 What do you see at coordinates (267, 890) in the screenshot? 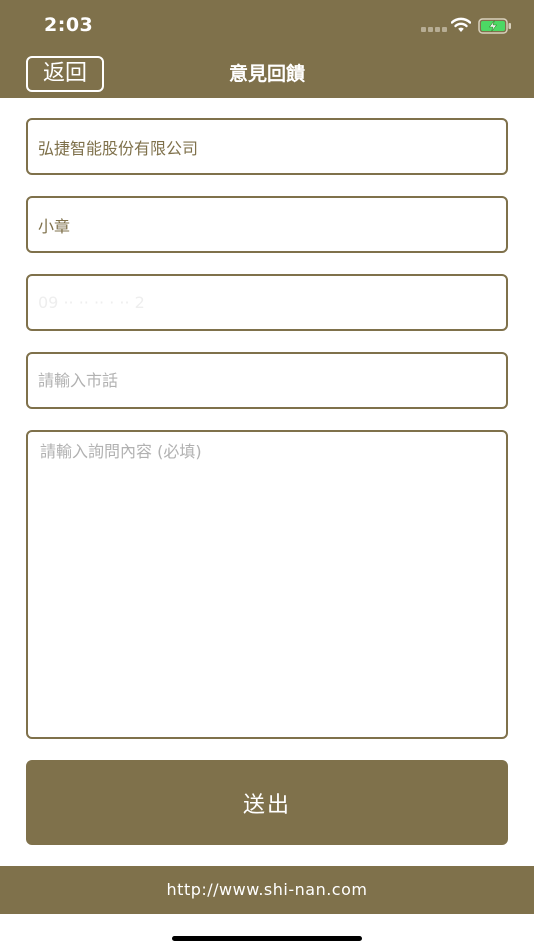
I see `footer-url: http://www.shi-nan.com` at bounding box center [267, 890].